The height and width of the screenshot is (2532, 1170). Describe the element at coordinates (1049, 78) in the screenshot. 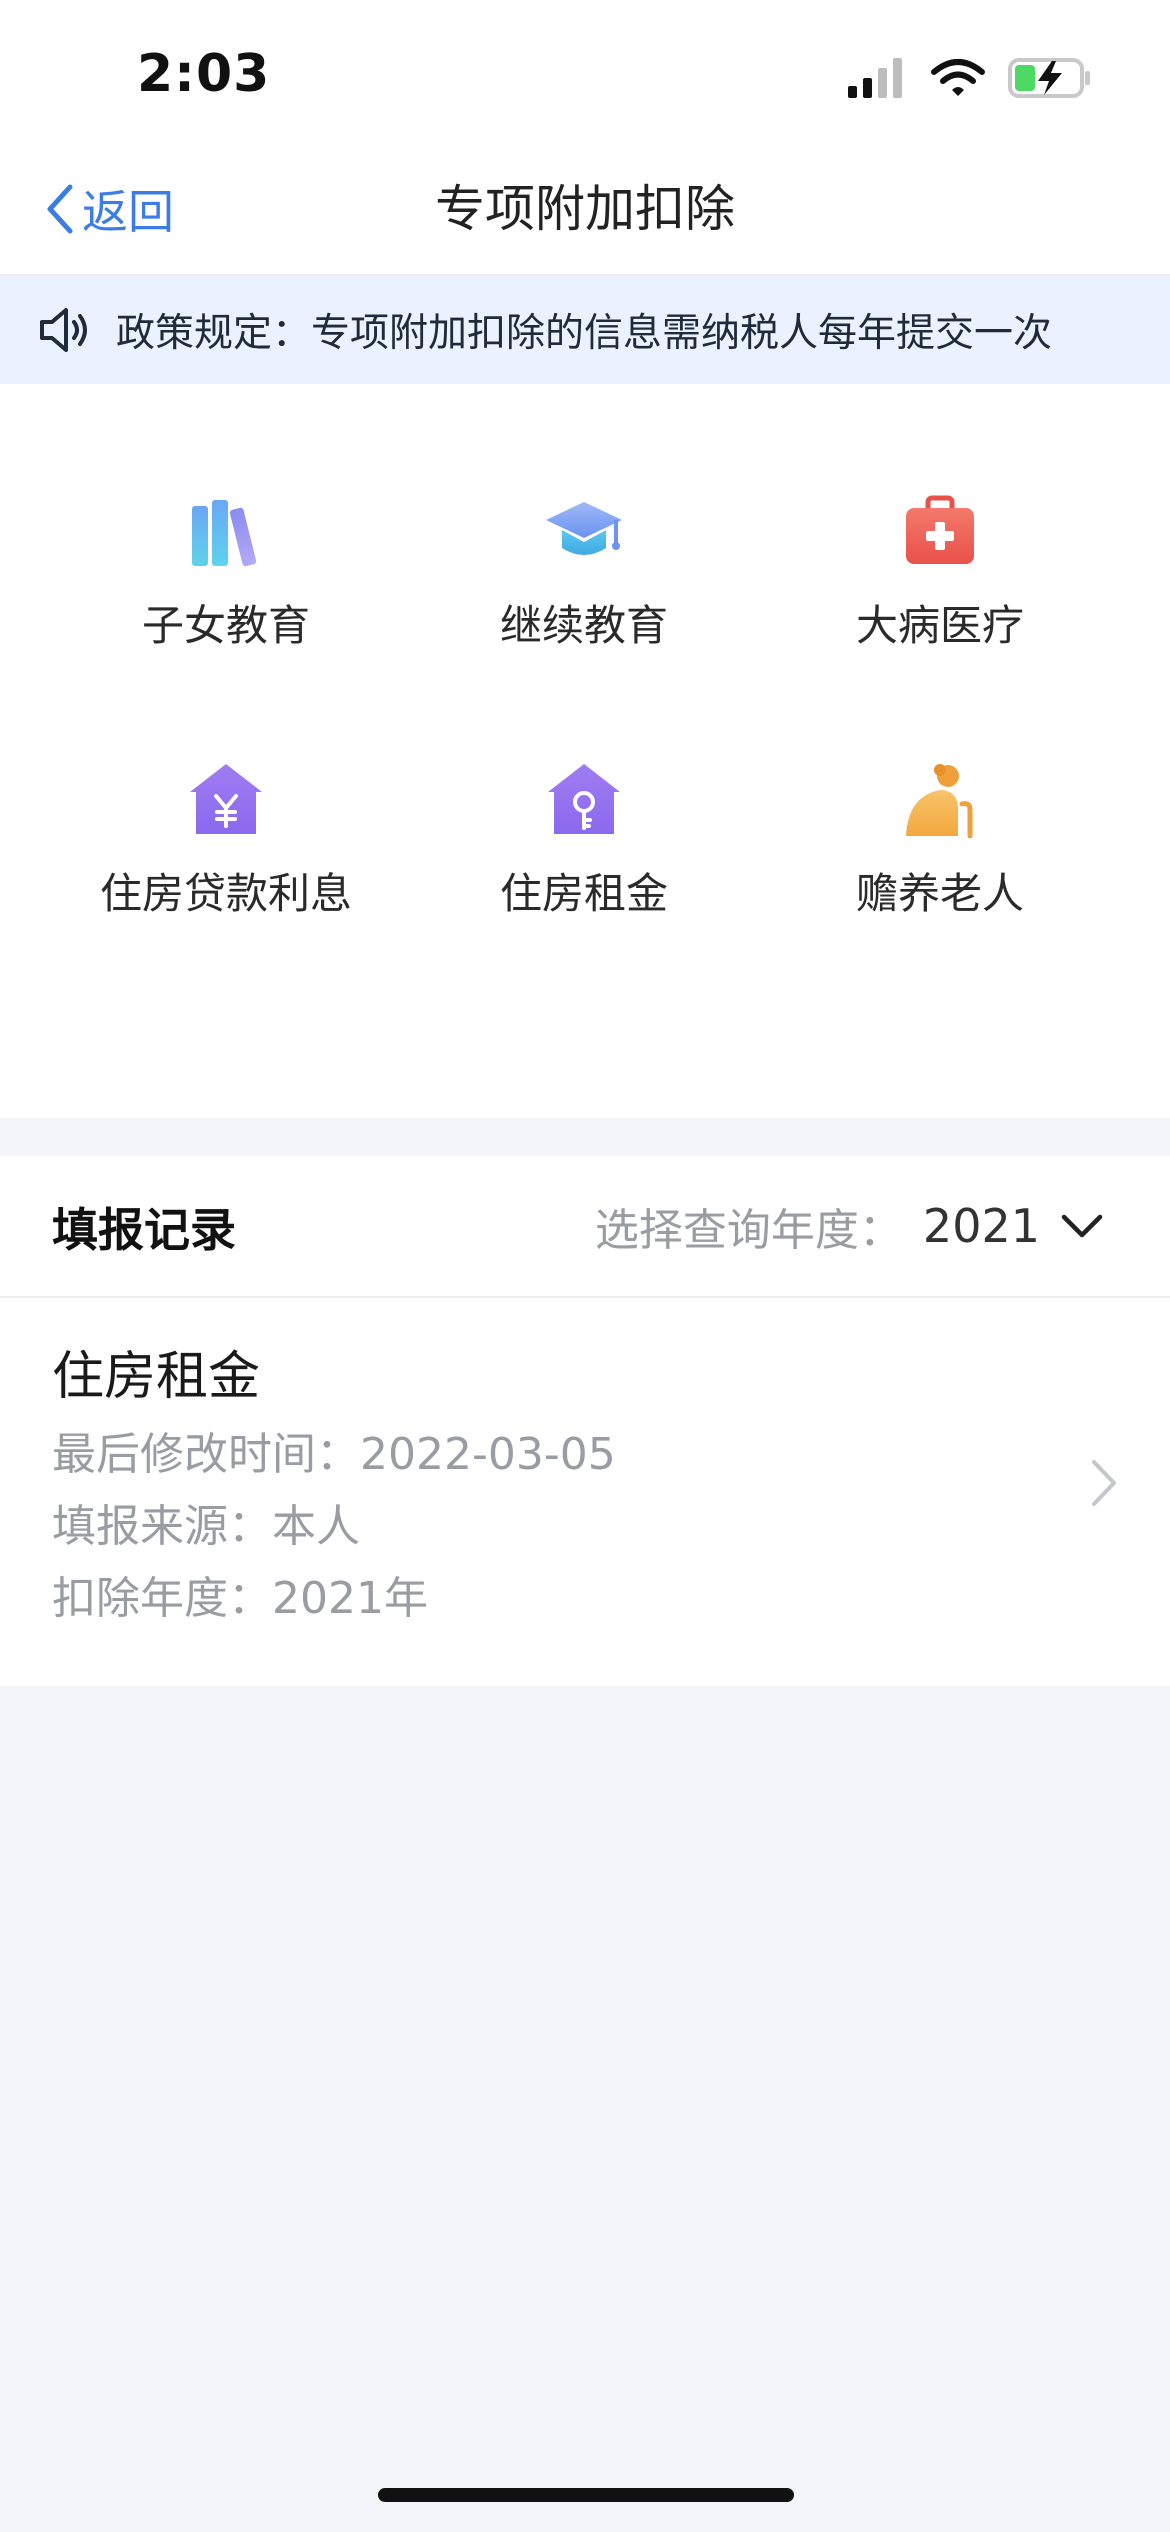

I see `battery-charging-icon` at that location.